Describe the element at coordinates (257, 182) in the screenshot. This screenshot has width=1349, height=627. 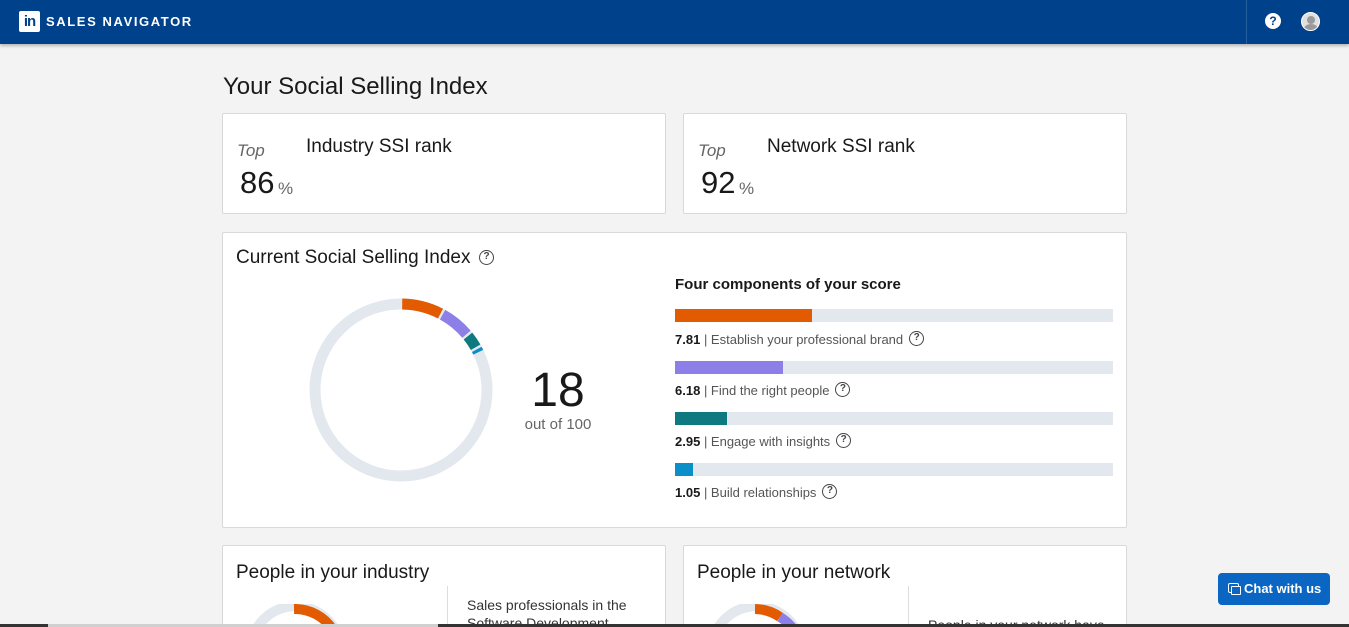
I see `industry-rank-value: 86` at that location.